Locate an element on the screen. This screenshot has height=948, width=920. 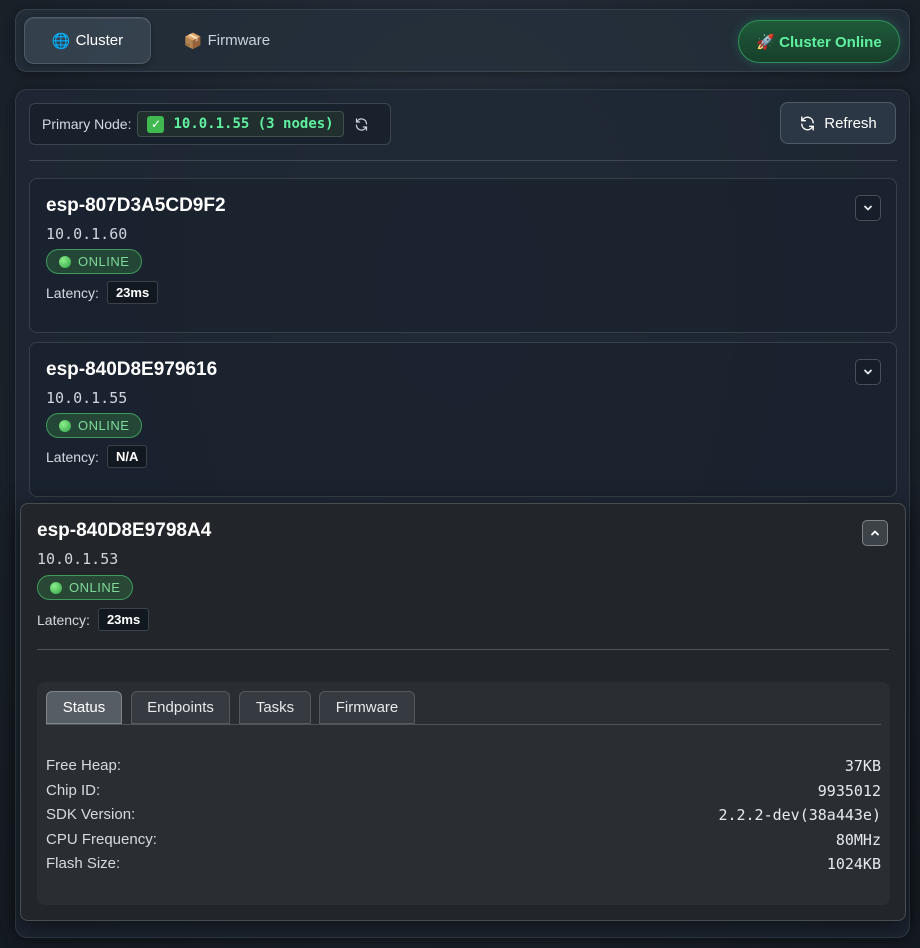
refresh-button-label: Refresh is located at coordinates (850, 123).